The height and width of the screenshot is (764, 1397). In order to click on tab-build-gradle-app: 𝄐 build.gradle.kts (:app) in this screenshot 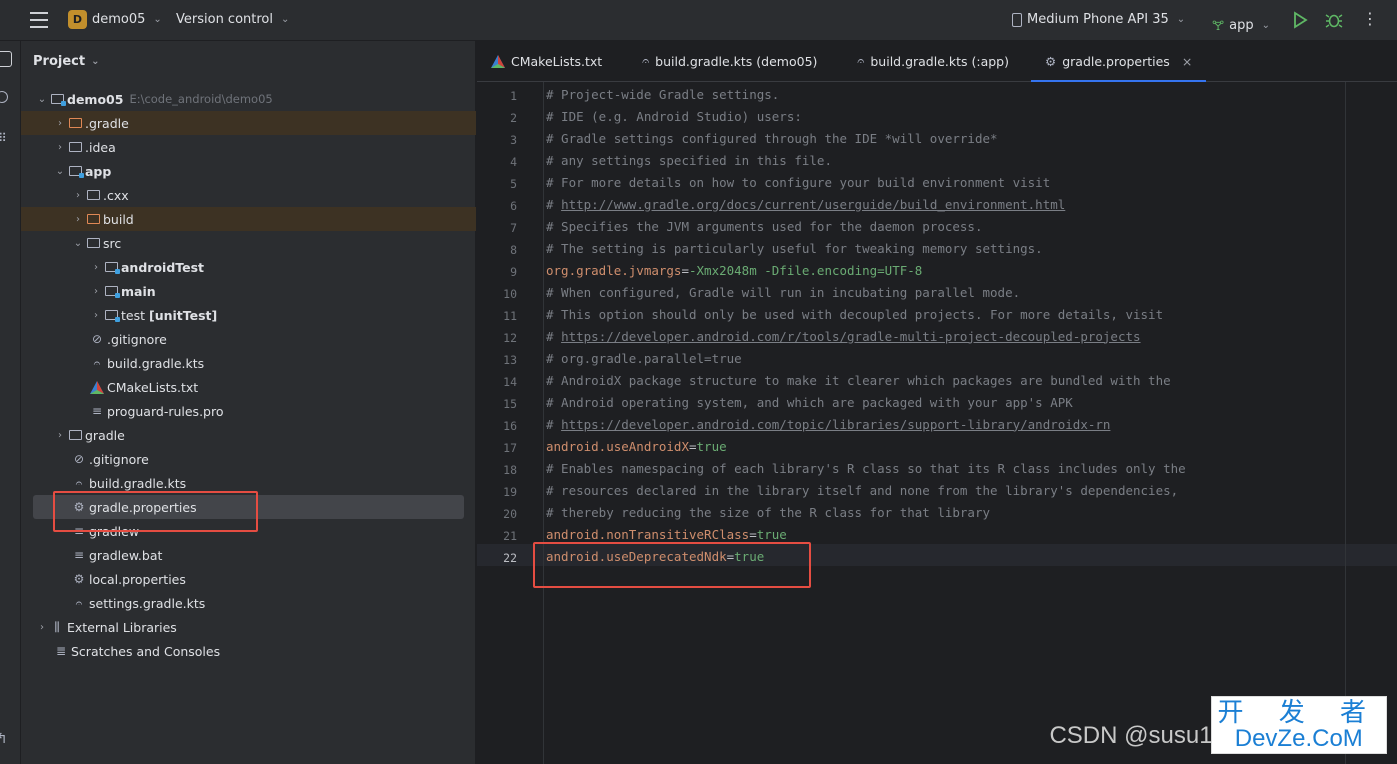, I will do `click(933, 61)`.